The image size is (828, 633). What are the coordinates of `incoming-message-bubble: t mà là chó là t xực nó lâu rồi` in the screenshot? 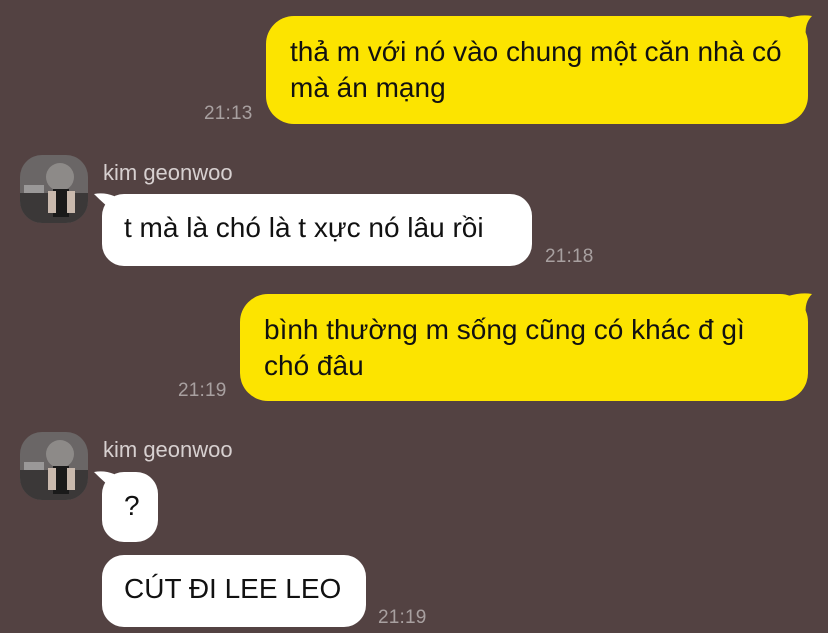 It's located at (317, 230).